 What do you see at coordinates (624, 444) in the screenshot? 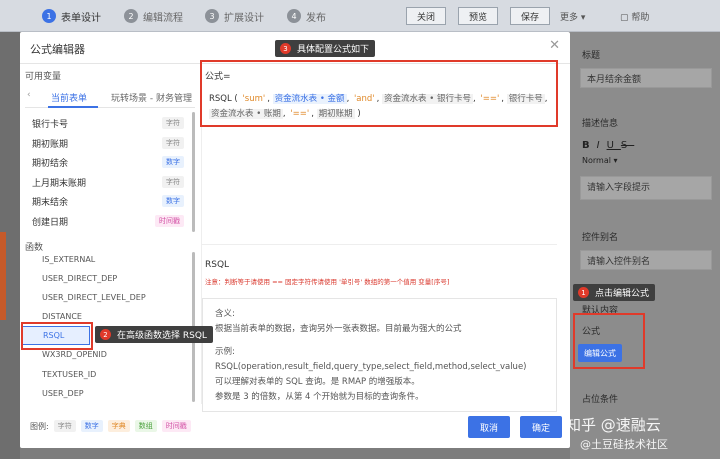
I see `watermark-sub: @土豆硅技术社区` at bounding box center [624, 444].